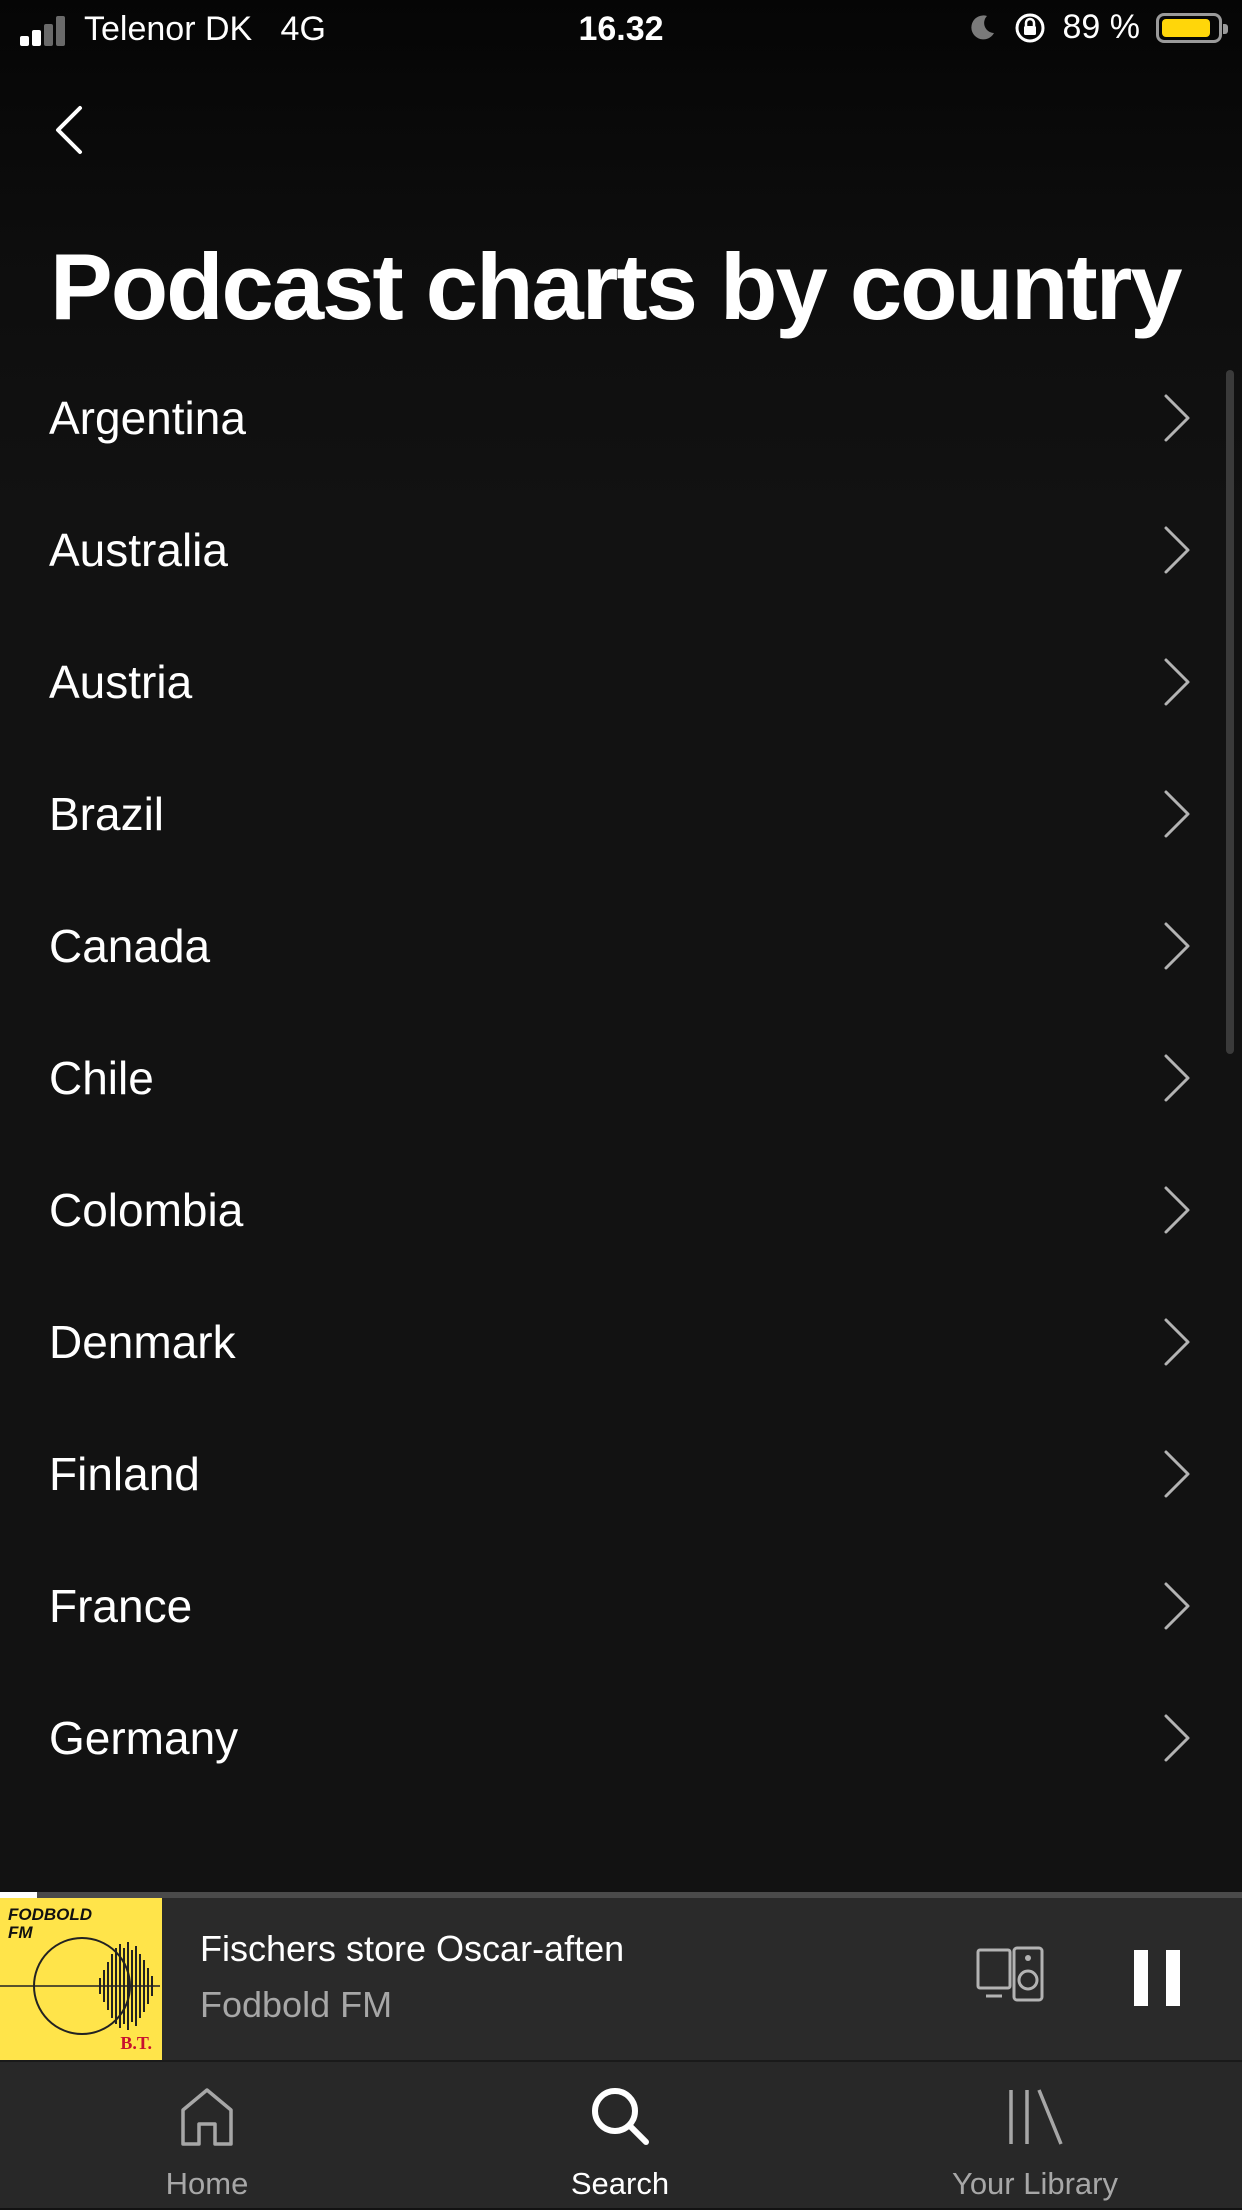 This screenshot has height=2210, width=1242. I want to click on country-label: Argentina, so click(147, 418).